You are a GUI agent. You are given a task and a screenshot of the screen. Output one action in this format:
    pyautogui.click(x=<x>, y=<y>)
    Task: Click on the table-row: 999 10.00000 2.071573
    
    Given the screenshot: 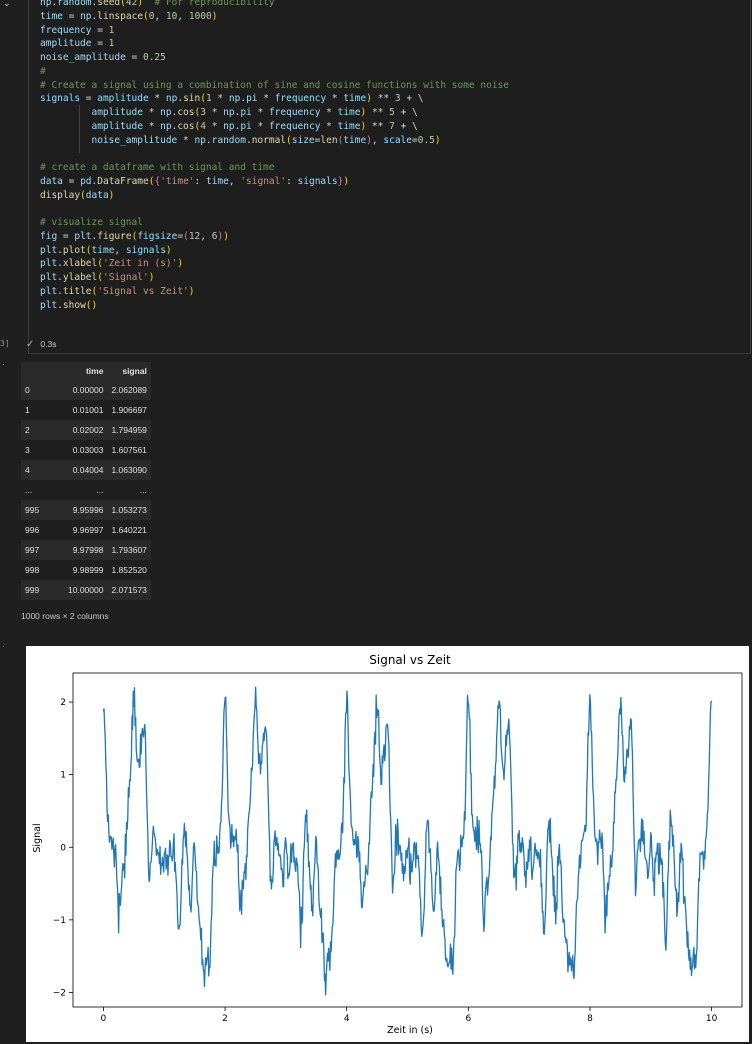 What is the action you would take?
    pyautogui.click(x=86, y=590)
    